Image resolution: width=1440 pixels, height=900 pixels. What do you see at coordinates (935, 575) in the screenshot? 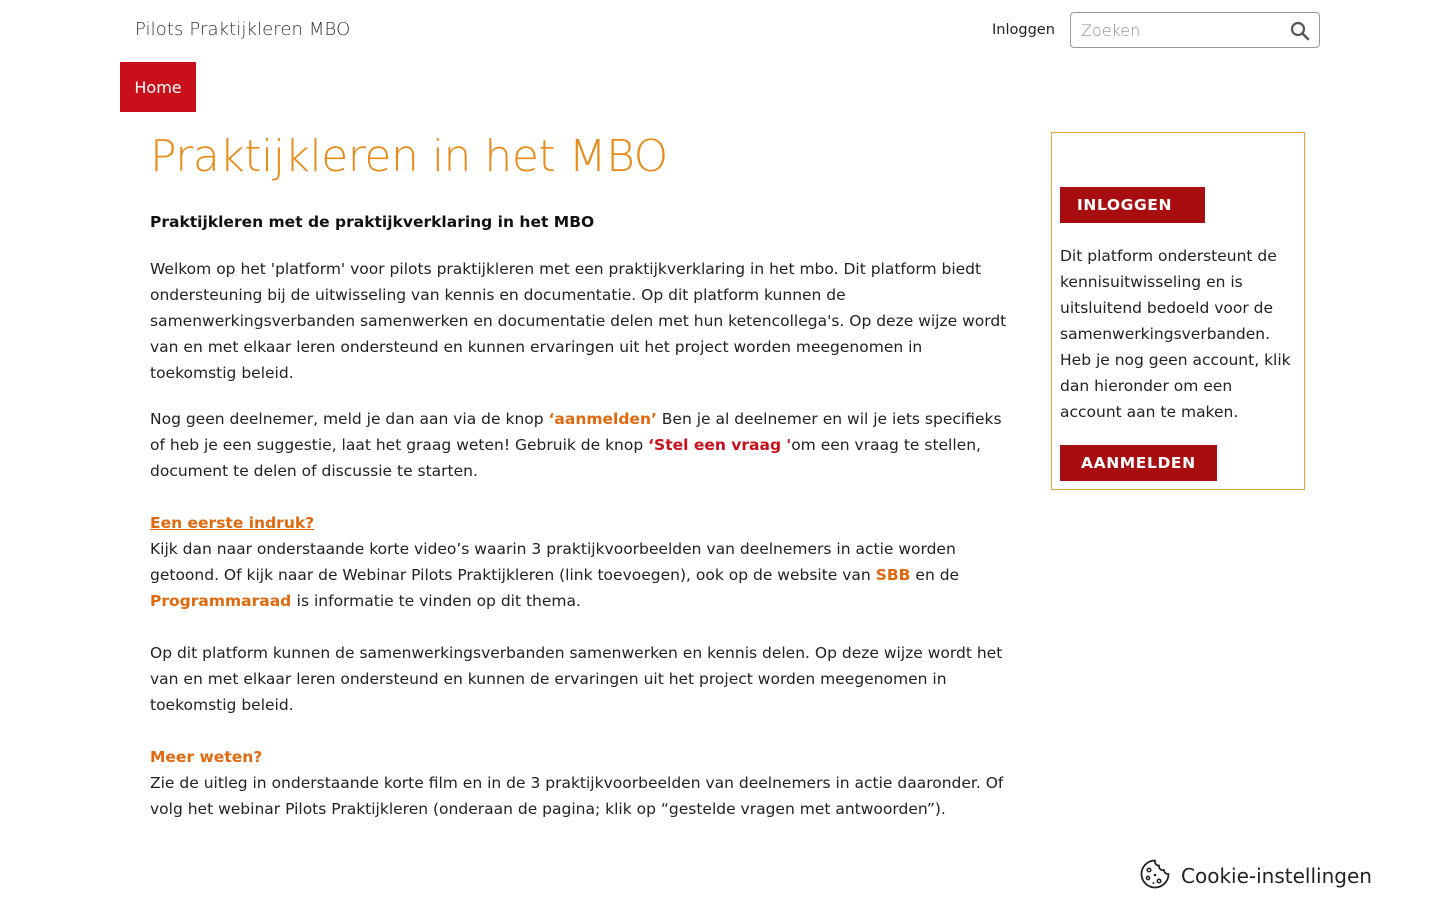
I see `eerste-indruk-text-2: en de` at bounding box center [935, 575].